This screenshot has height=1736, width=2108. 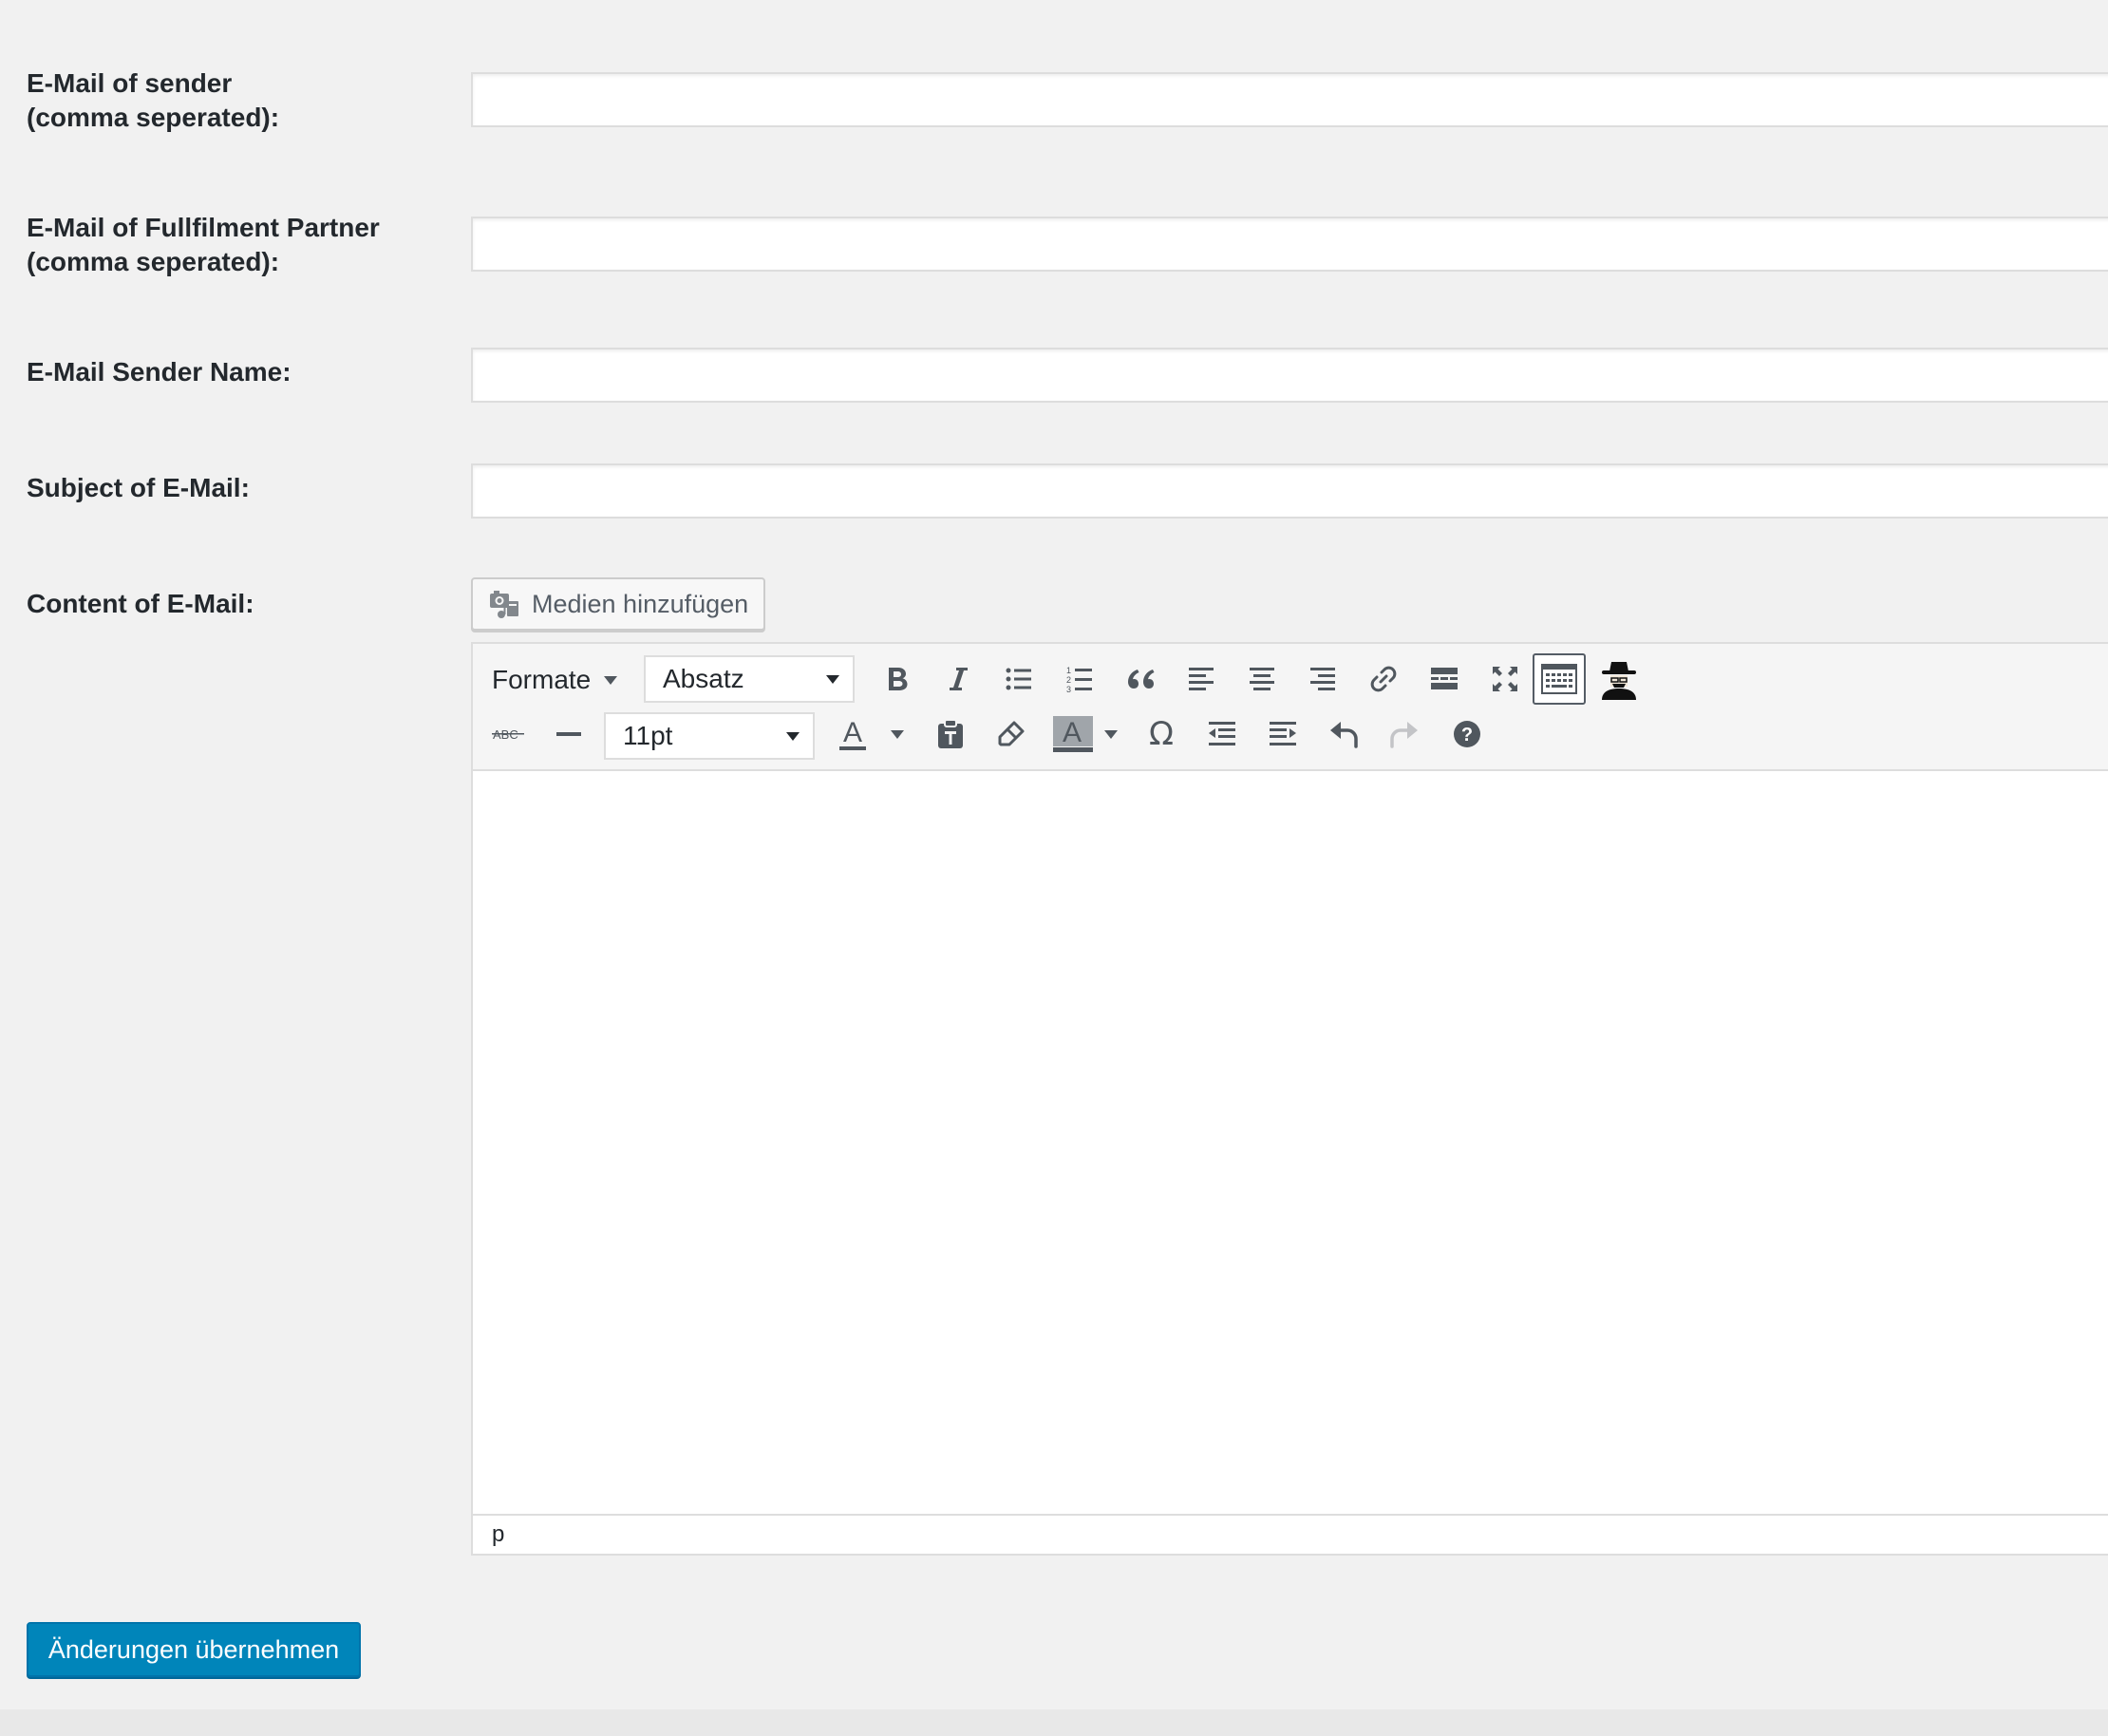 I want to click on label-line: E-Mail Sender Name:, so click(x=160, y=372).